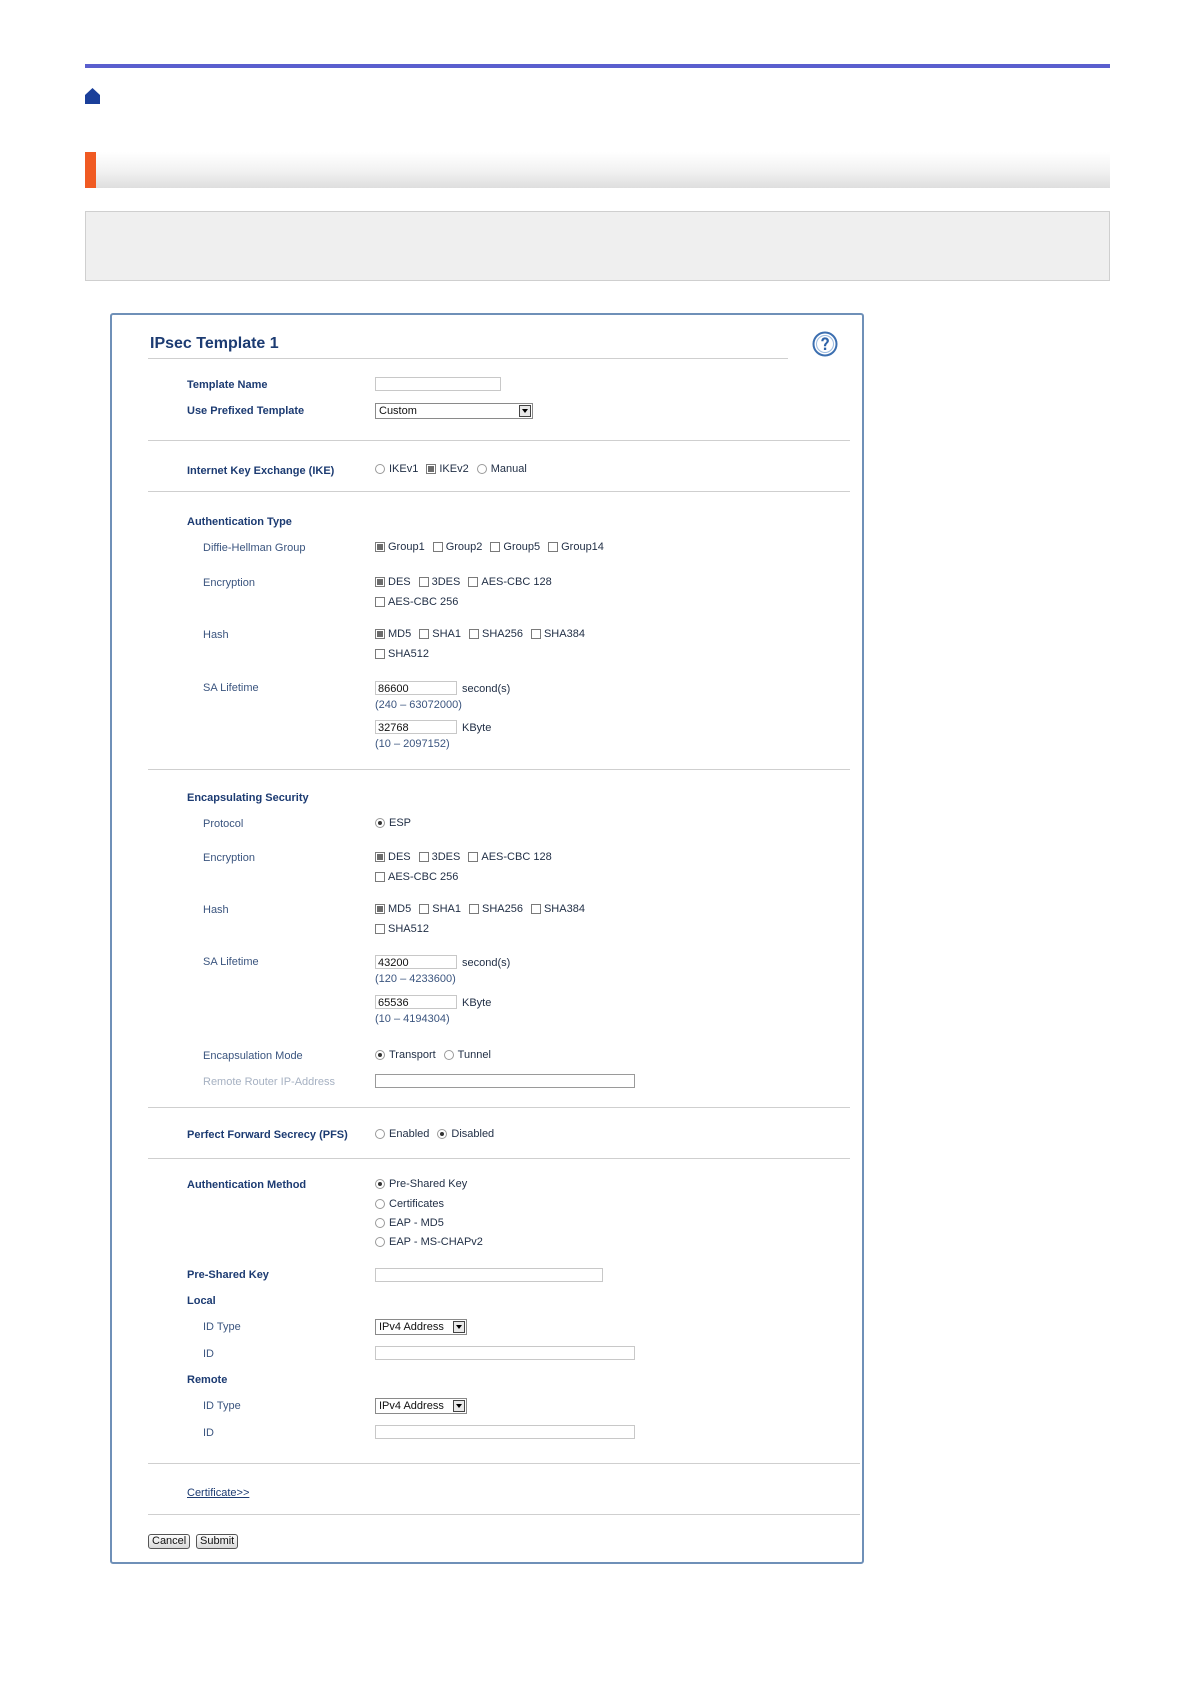 Image resolution: width=1191 pixels, height=1684 pixels. What do you see at coordinates (201, 1301) in the screenshot?
I see `local-label: Local` at bounding box center [201, 1301].